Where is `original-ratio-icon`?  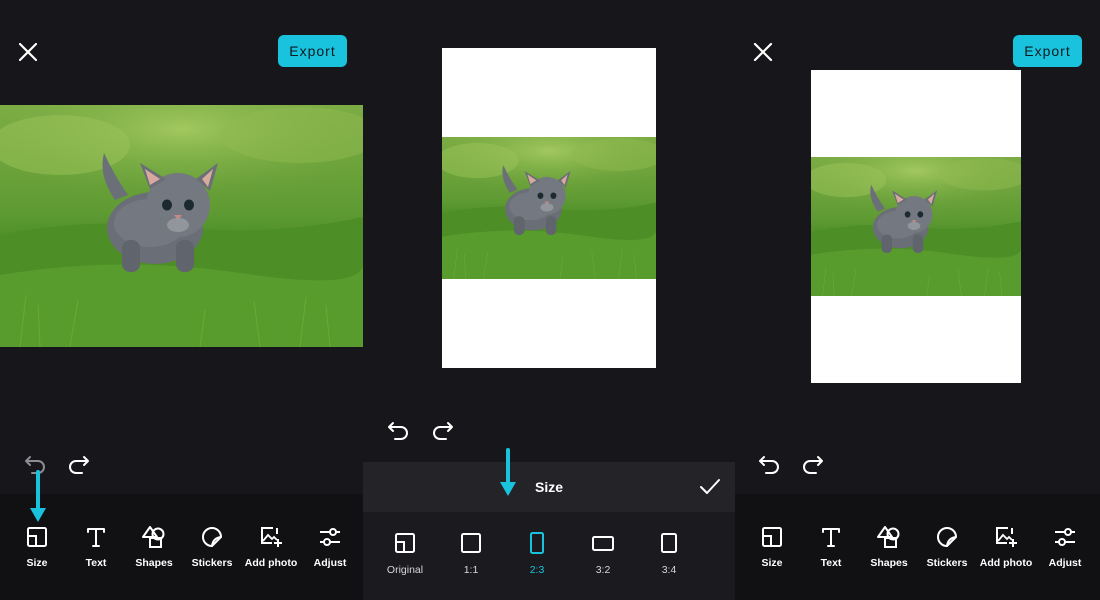 original-ratio-icon is located at coordinates (405, 543).